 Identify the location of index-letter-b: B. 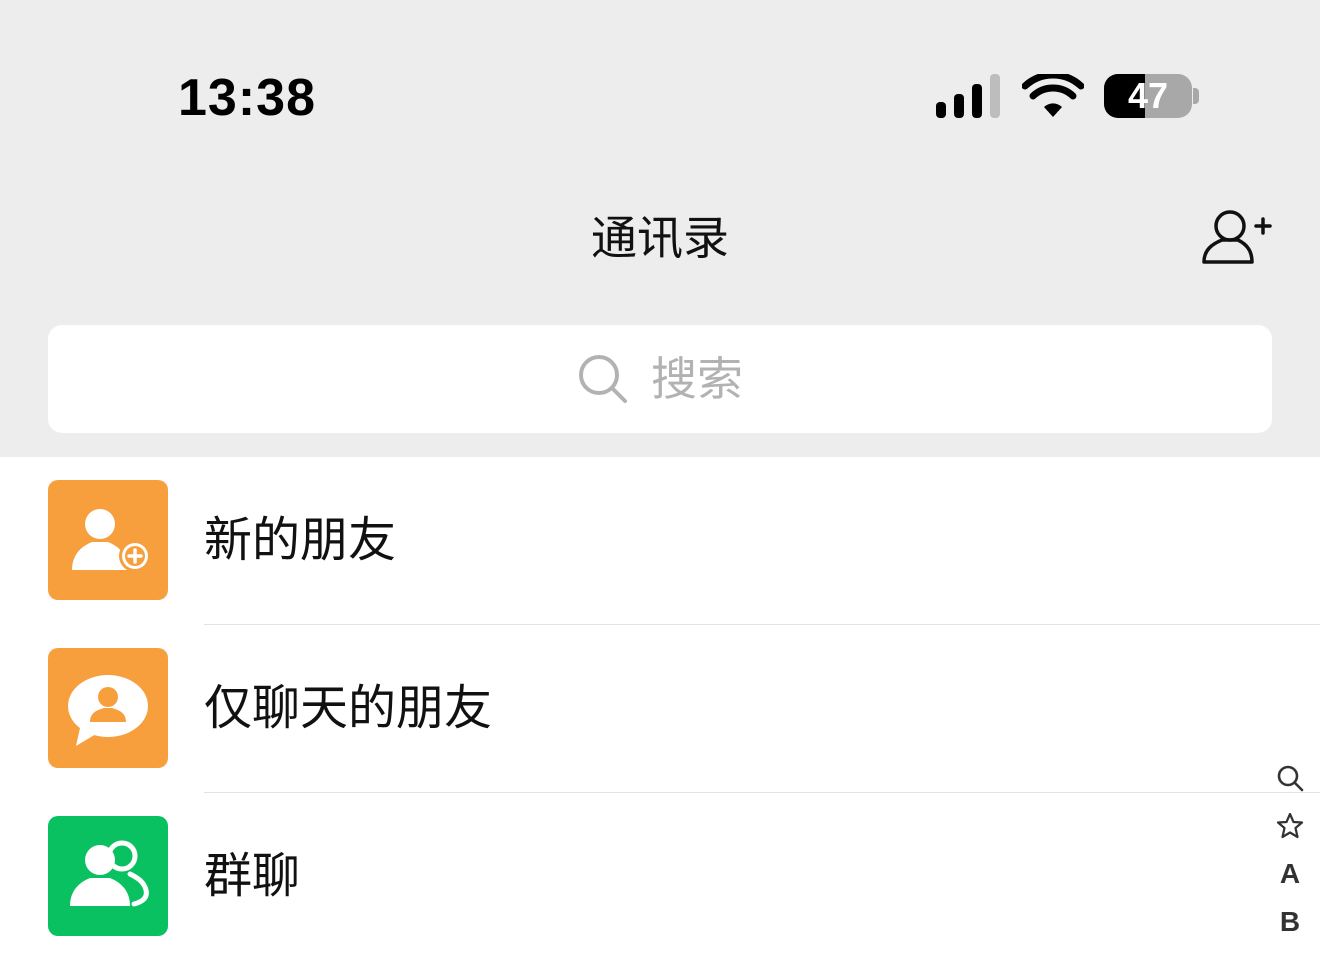
(1290, 922).